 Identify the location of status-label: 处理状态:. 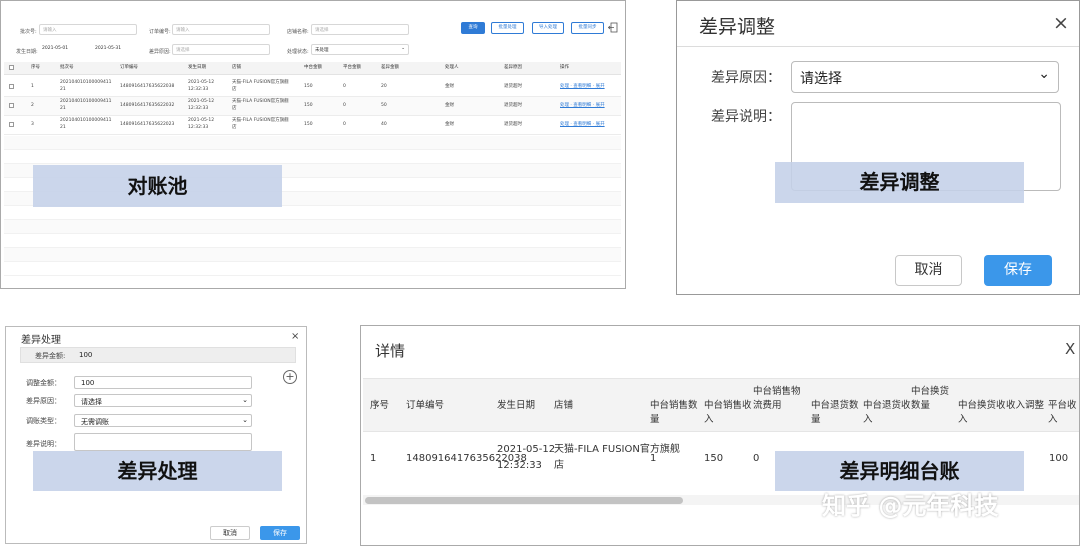
(298, 52).